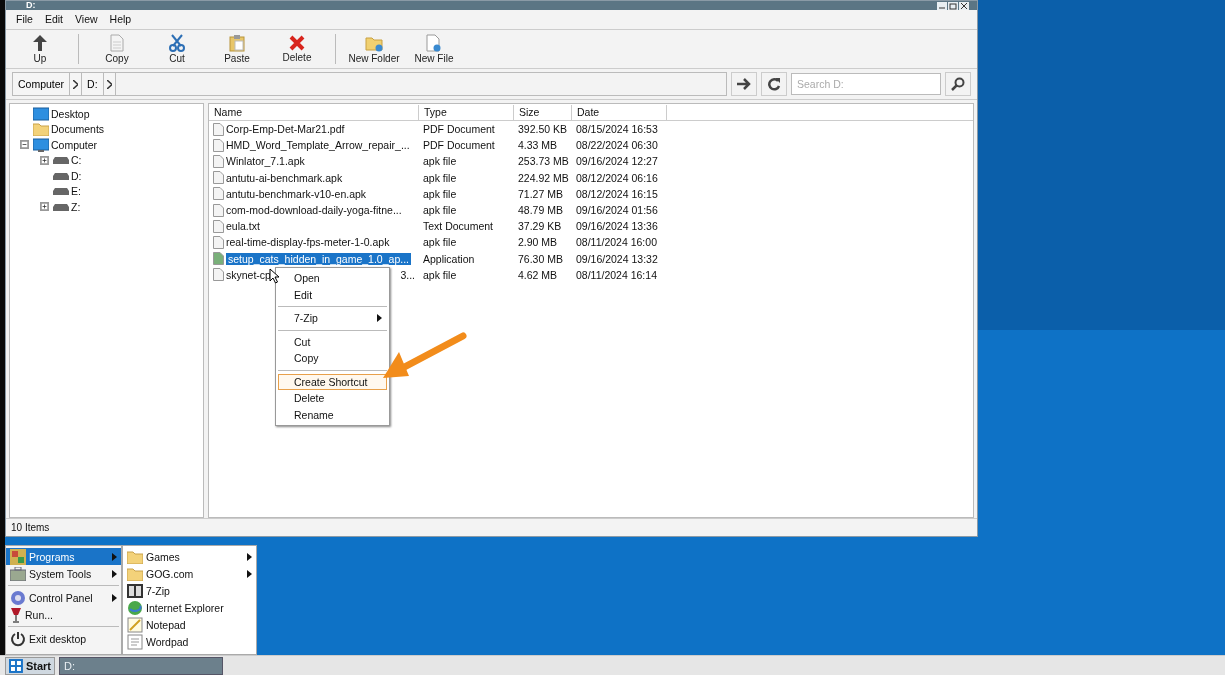 Image resolution: width=1225 pixels, height=675 pixels. I want to click on toolbox-icon, so click(18, 573).